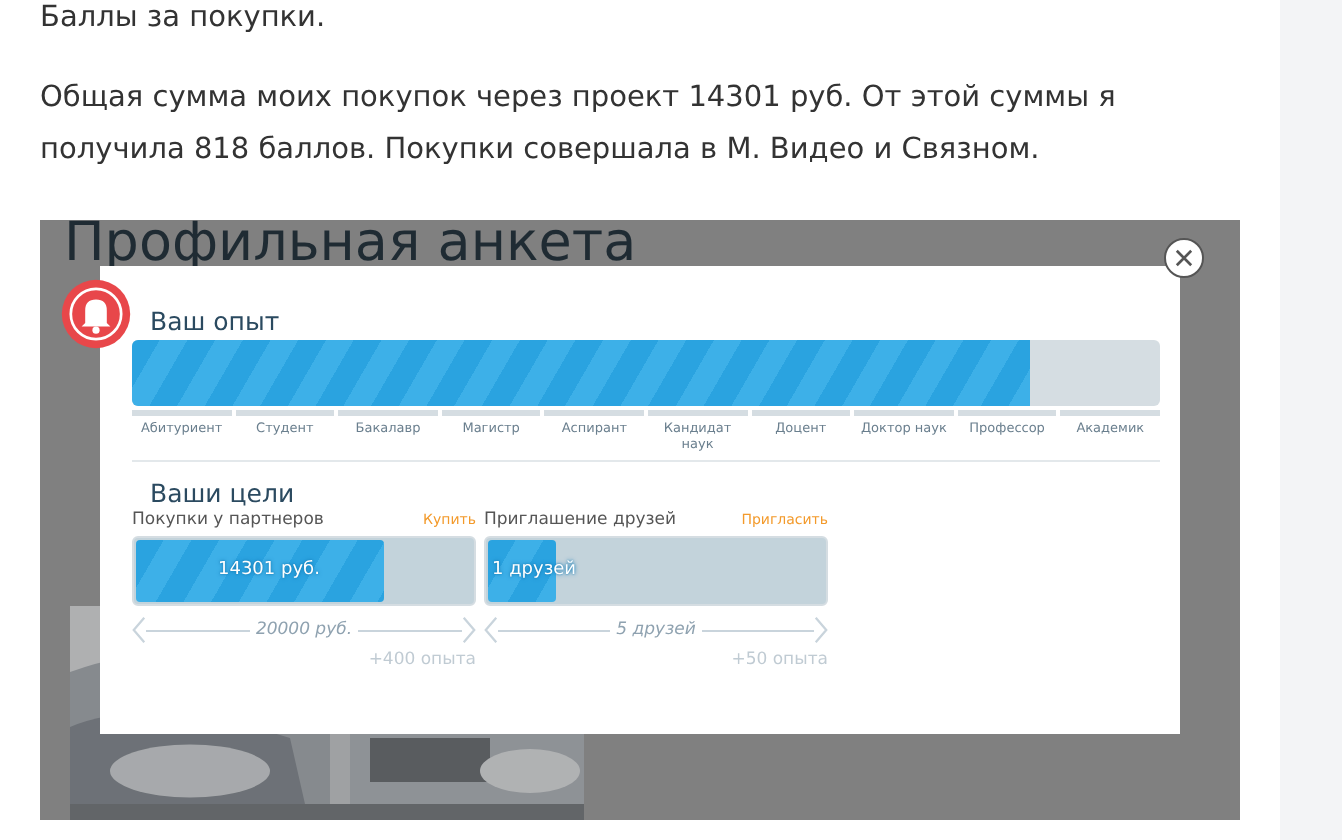 The width and height of the screenshot is (1342, 840). I want to click on bell-icon, so click(96, 314).